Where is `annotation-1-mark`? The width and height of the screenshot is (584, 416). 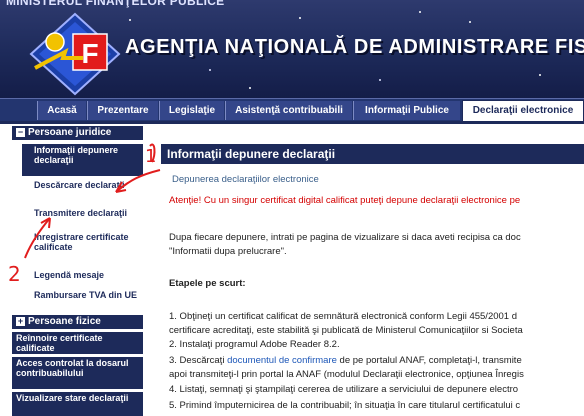 annotation-1-mark is located at coordinates (152, 153).